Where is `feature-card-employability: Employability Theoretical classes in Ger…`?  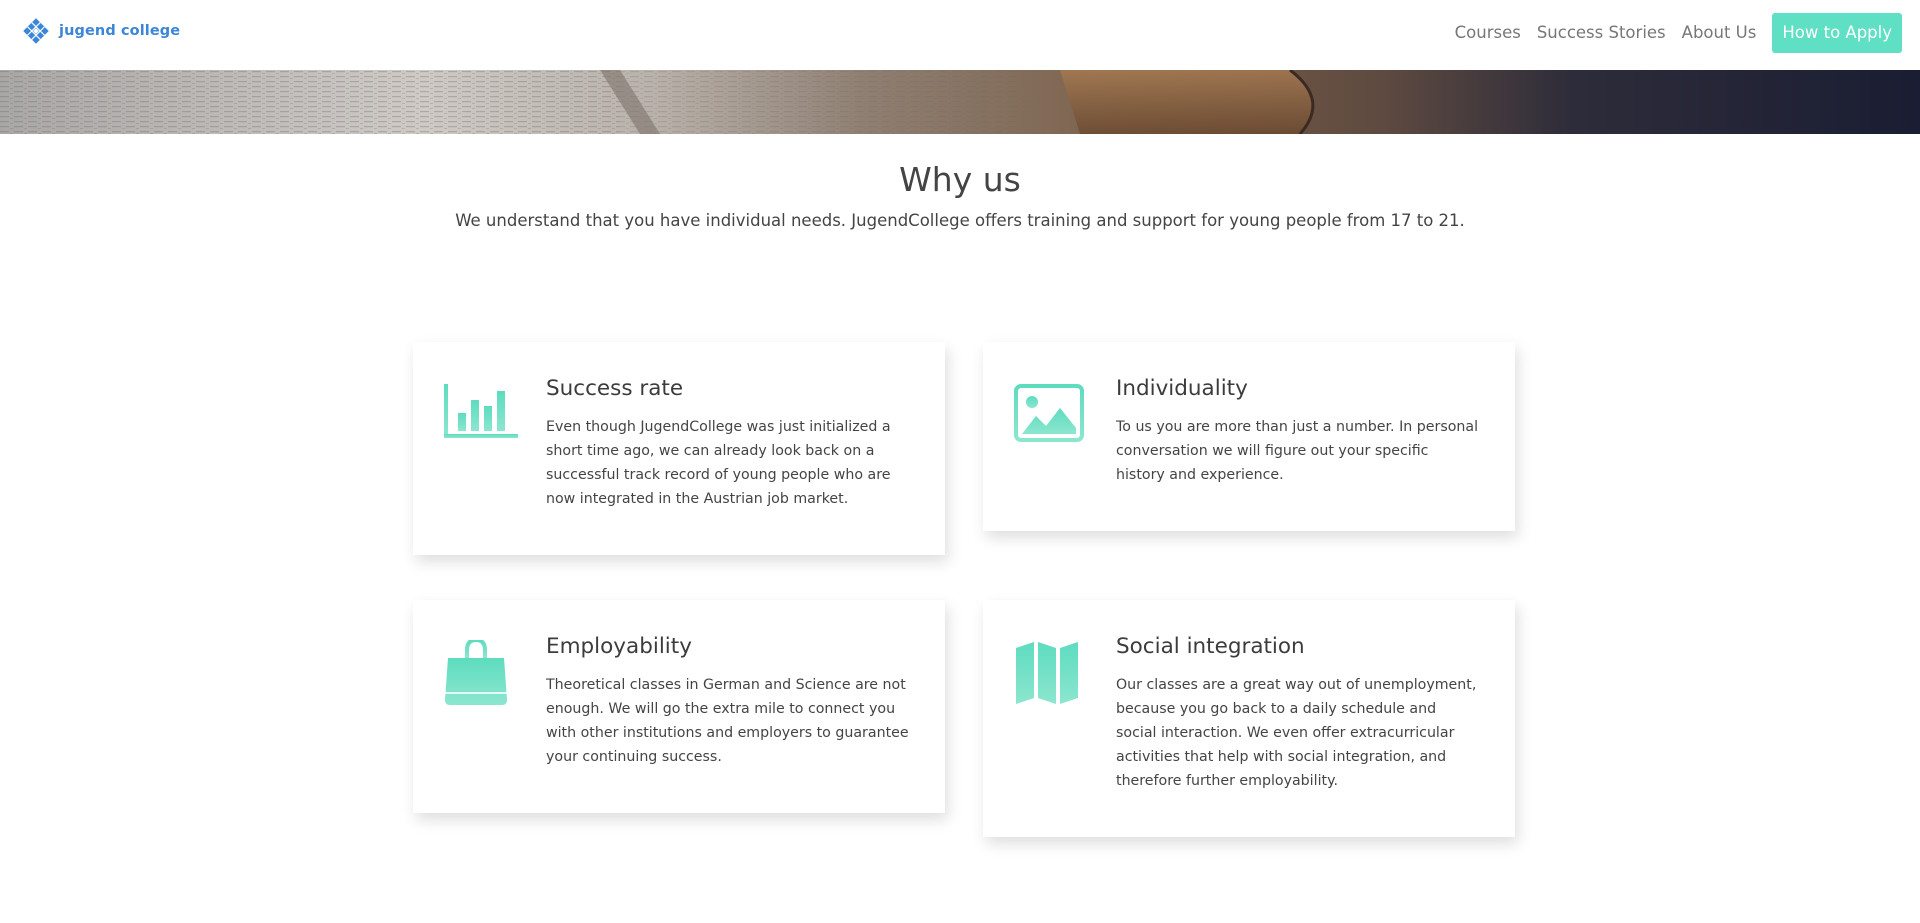 feature-card-employability: Employability Theoretical classes in Ger… is located at coordinates (679, 706).